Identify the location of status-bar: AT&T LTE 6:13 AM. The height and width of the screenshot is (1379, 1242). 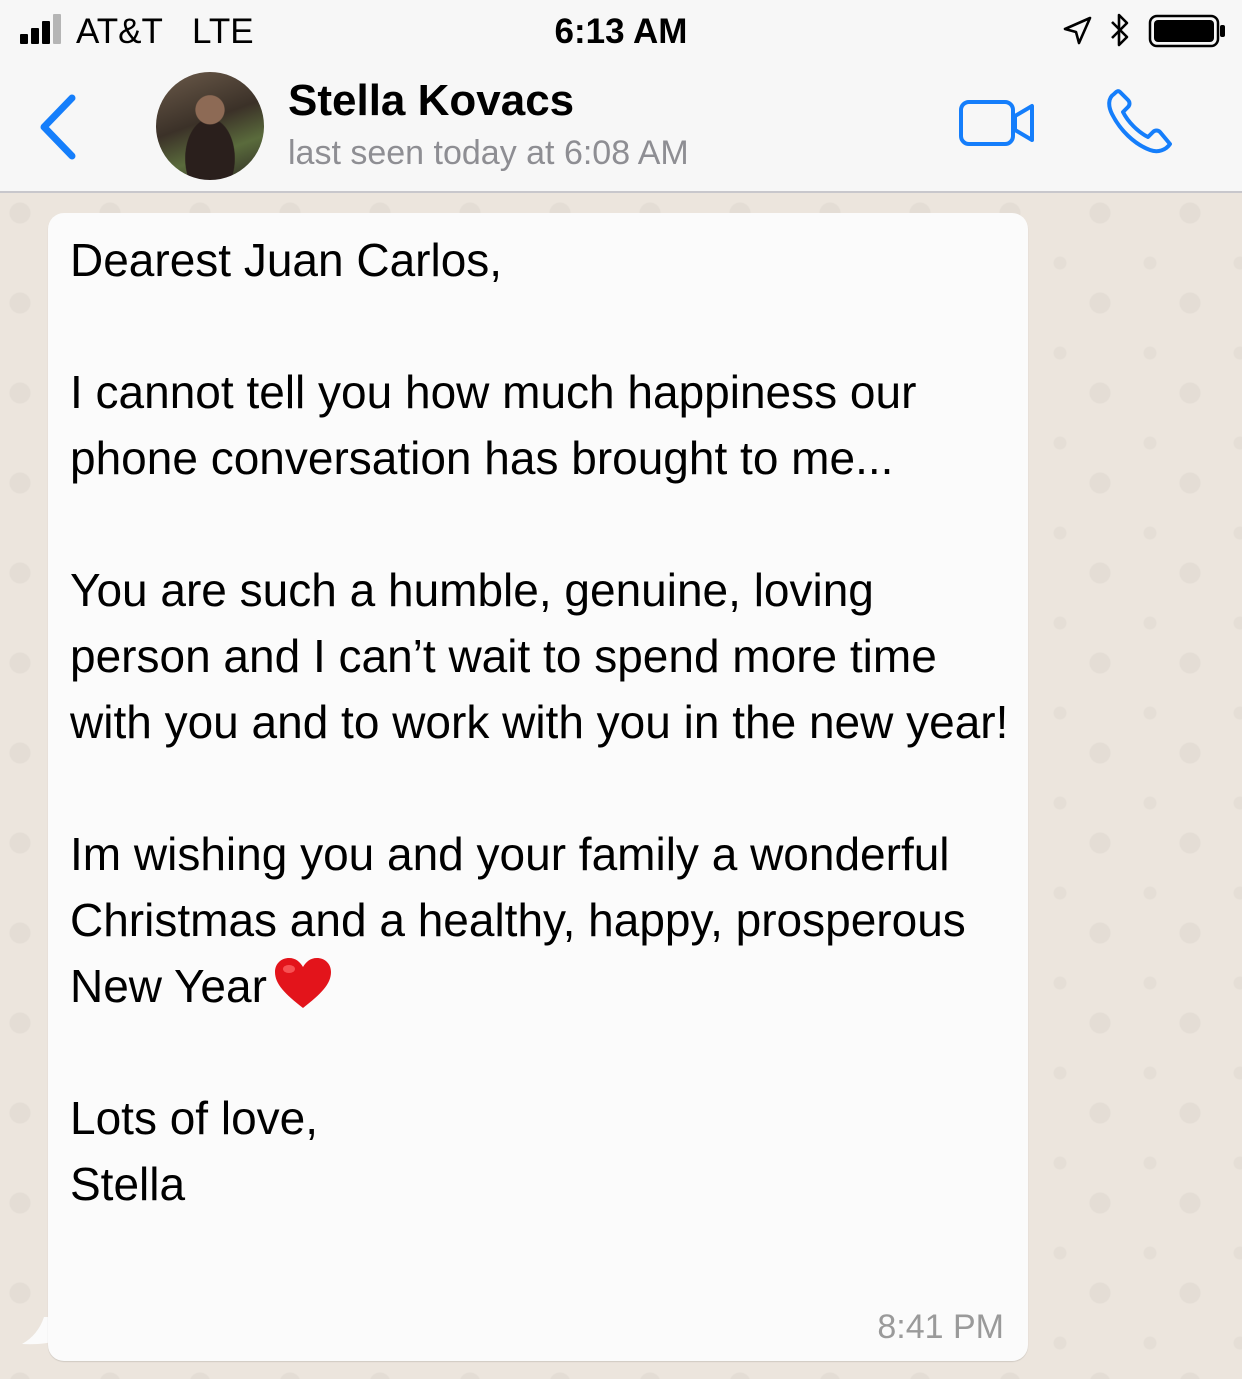
(621, 31).